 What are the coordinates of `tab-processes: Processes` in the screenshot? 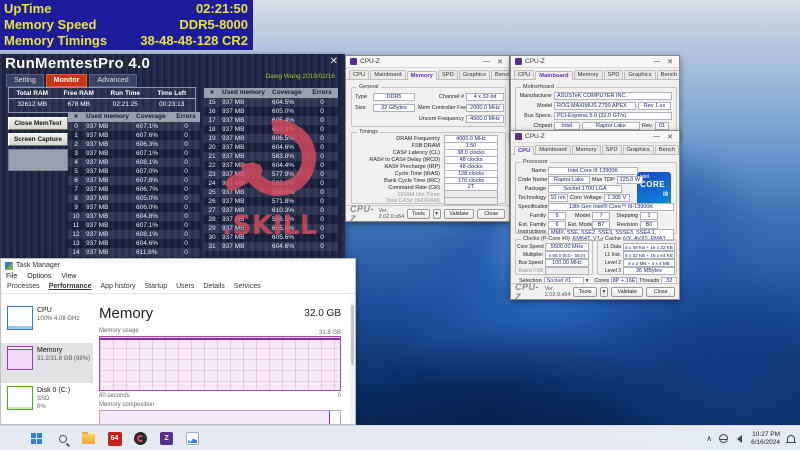 It's located at (23, 286).